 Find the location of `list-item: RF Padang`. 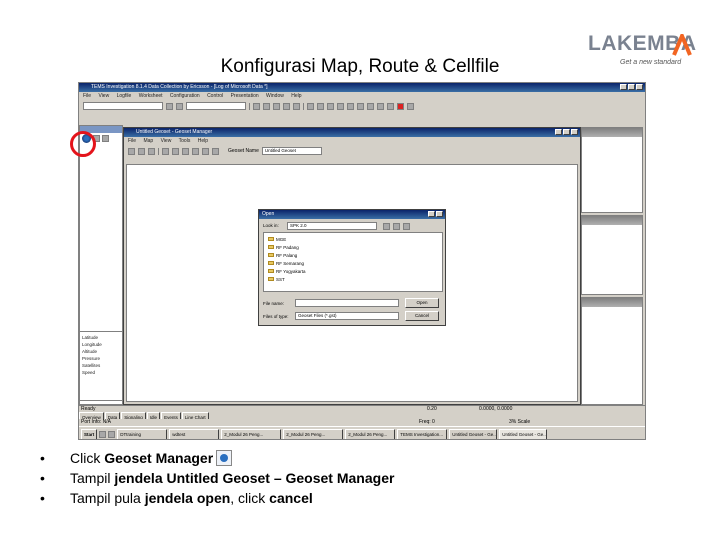

list-item: RF Padang is located at coordinates (353, 247).